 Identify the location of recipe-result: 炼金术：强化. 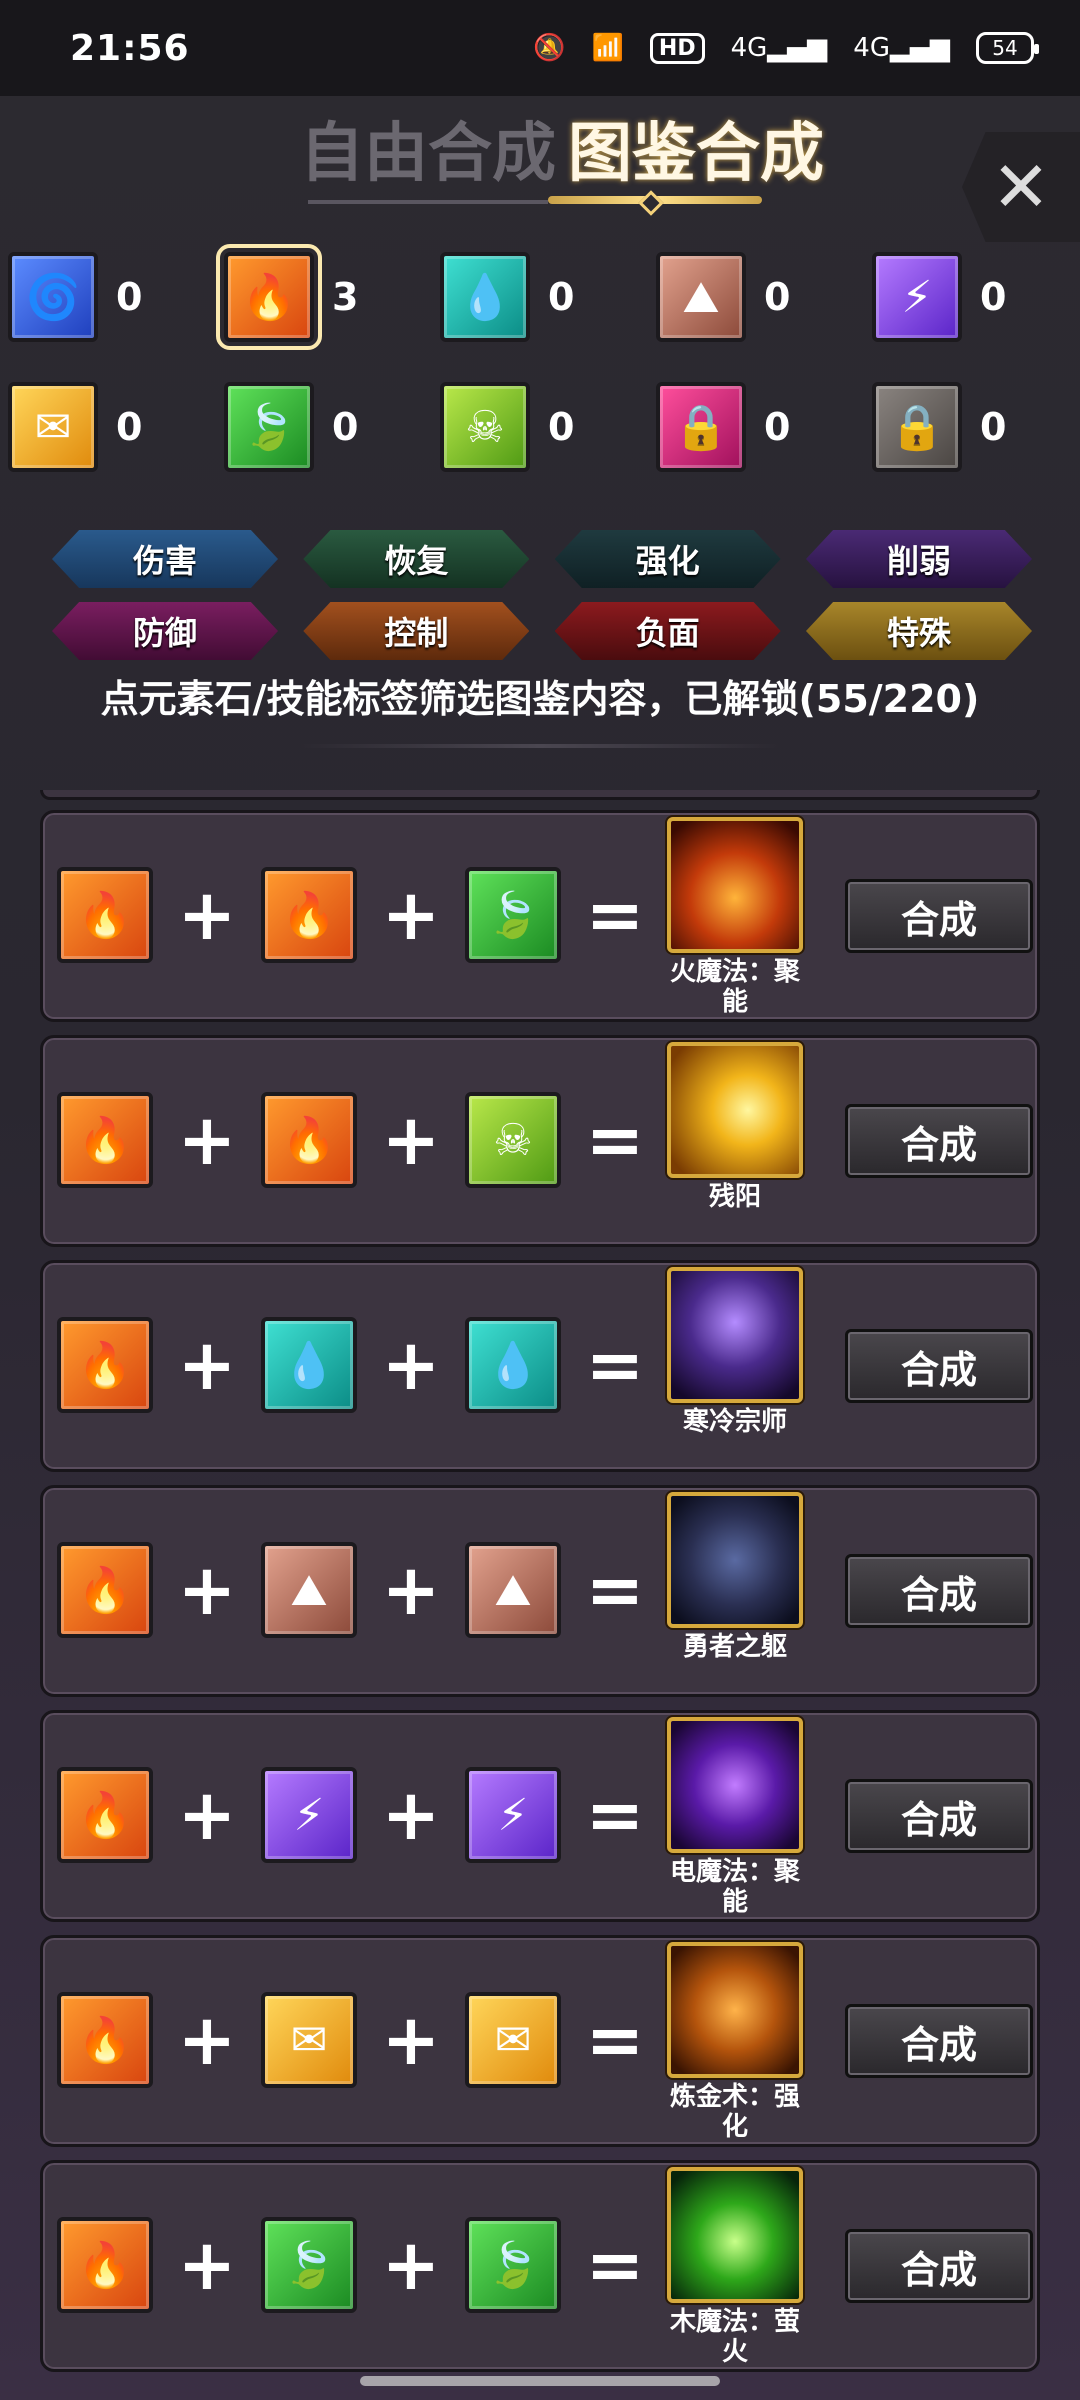
(735, 2042).